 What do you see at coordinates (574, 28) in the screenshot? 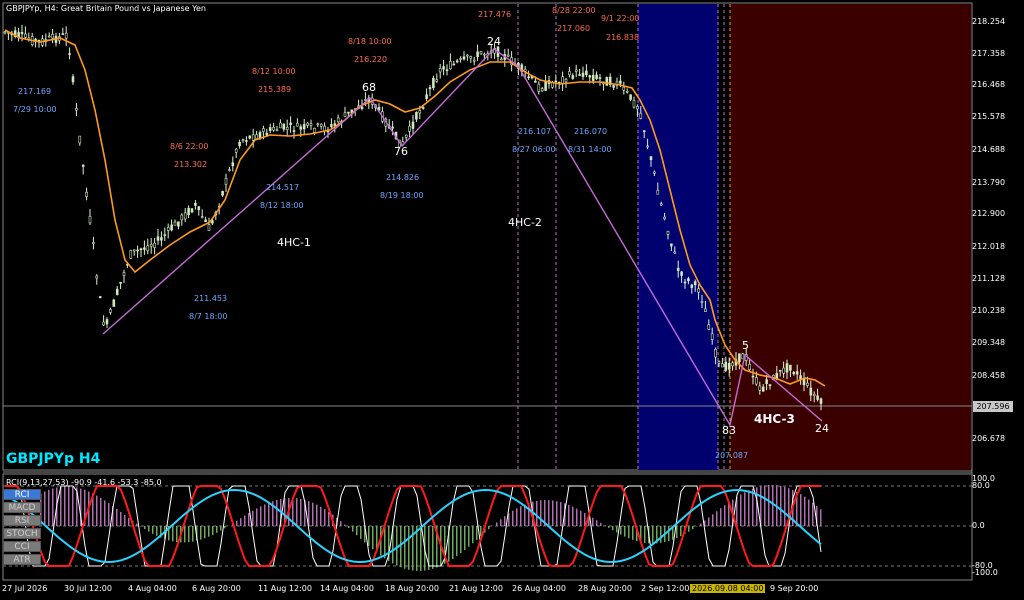
I see `annotation-price: 217.060` at bounding box center [574, 28].